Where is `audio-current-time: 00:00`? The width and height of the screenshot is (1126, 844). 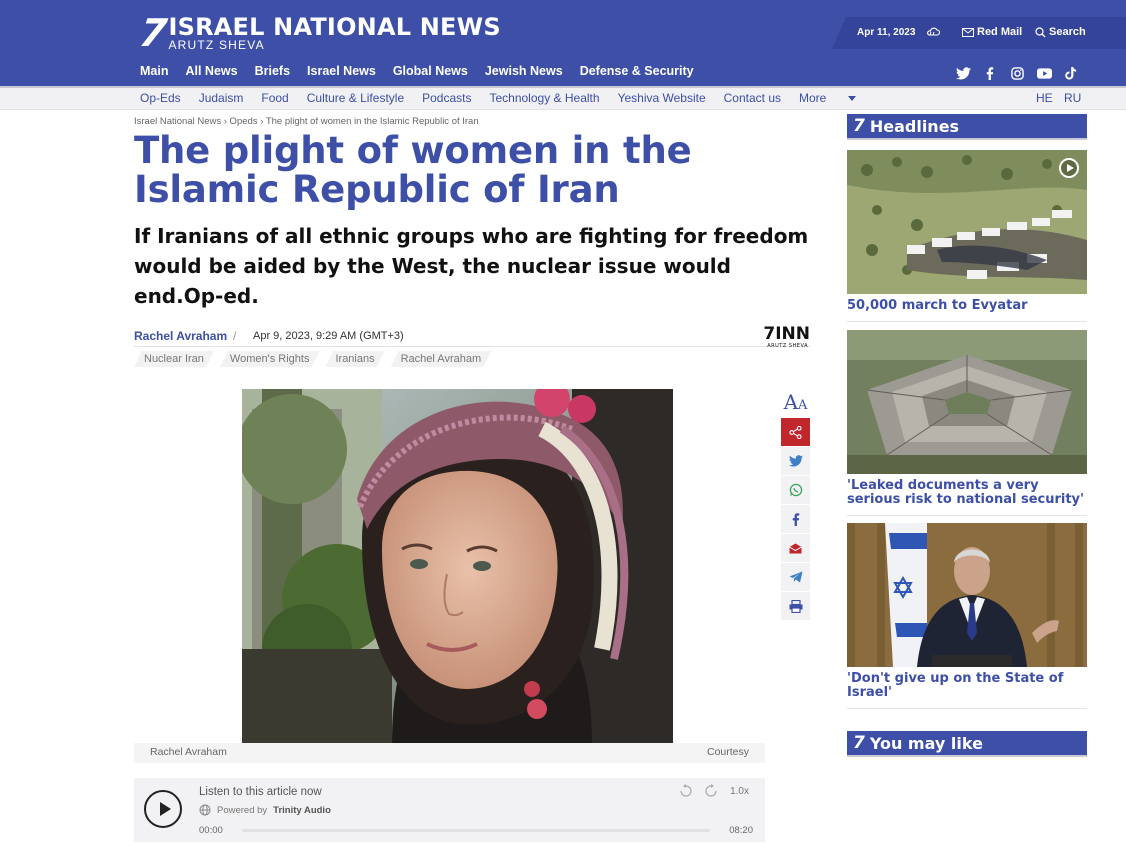
audio-current-time: 00:00 is located at coordinates (211, 830).